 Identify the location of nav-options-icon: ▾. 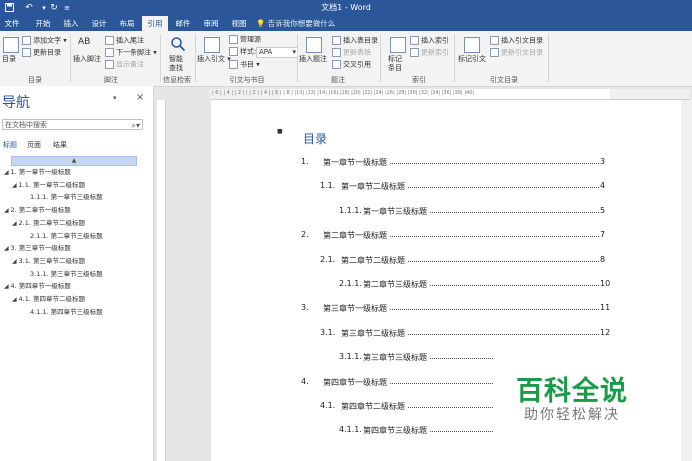
(115, 98).